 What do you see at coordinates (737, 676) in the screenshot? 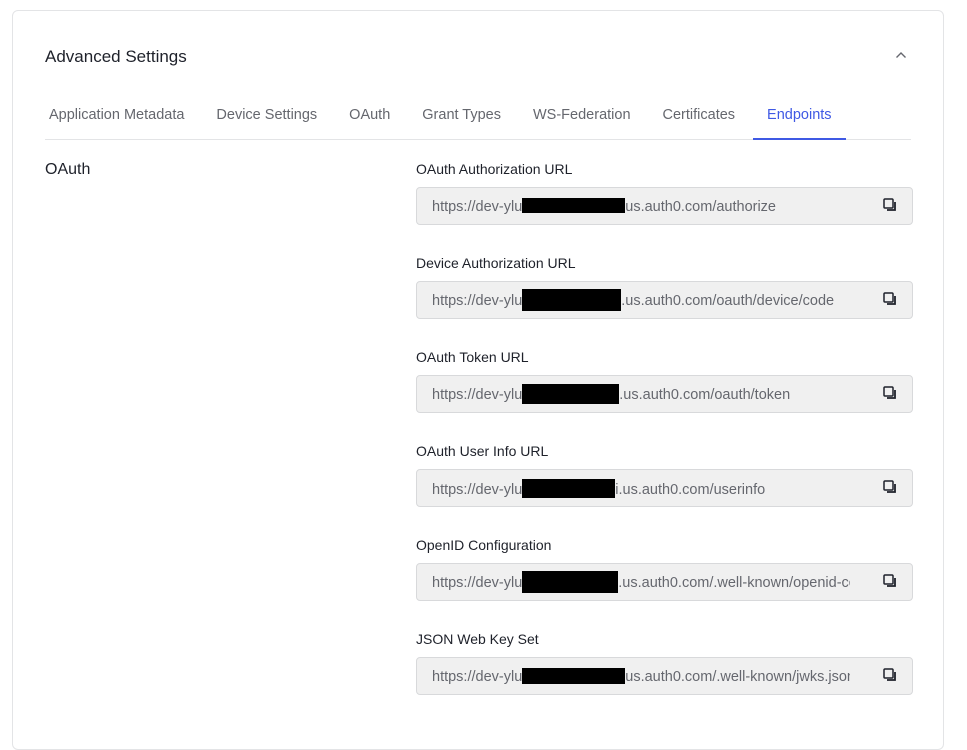
I see `url-suffix: us.auth0.com/.well-known/jwks.json` at bounding box center [737, 676].